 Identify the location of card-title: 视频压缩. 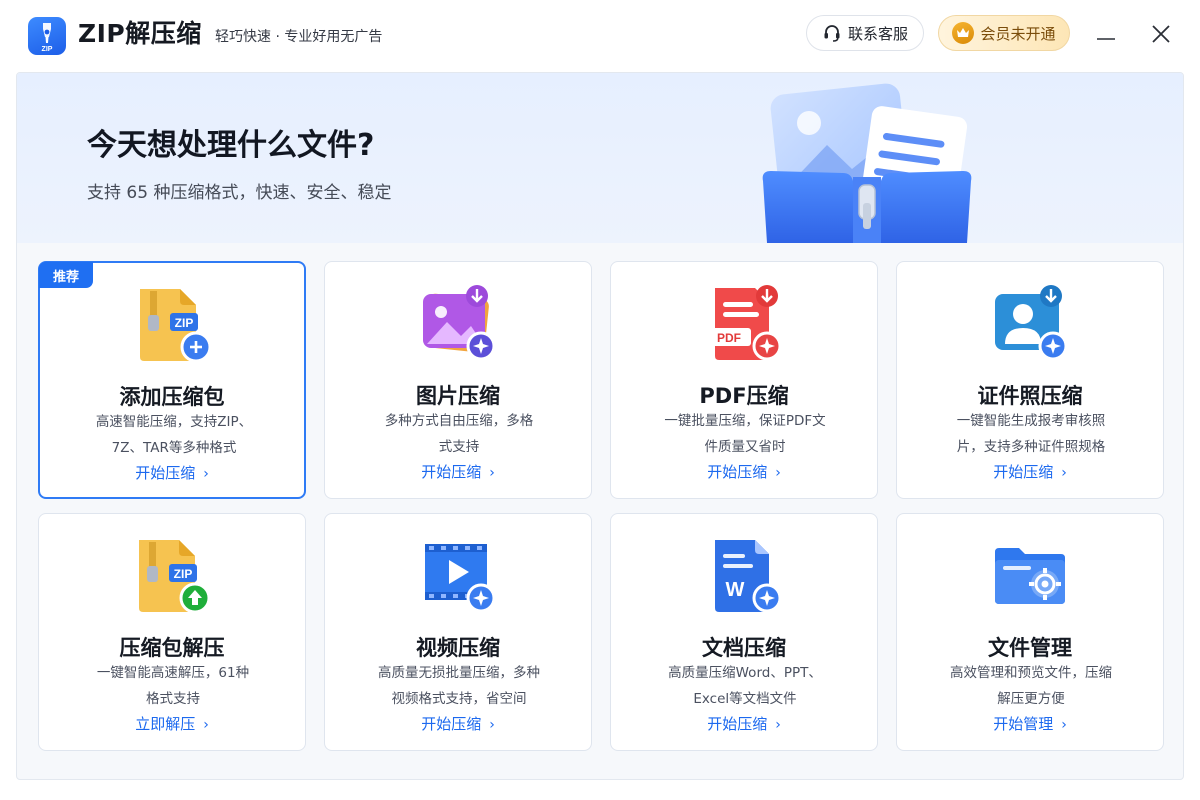
(458, 648).